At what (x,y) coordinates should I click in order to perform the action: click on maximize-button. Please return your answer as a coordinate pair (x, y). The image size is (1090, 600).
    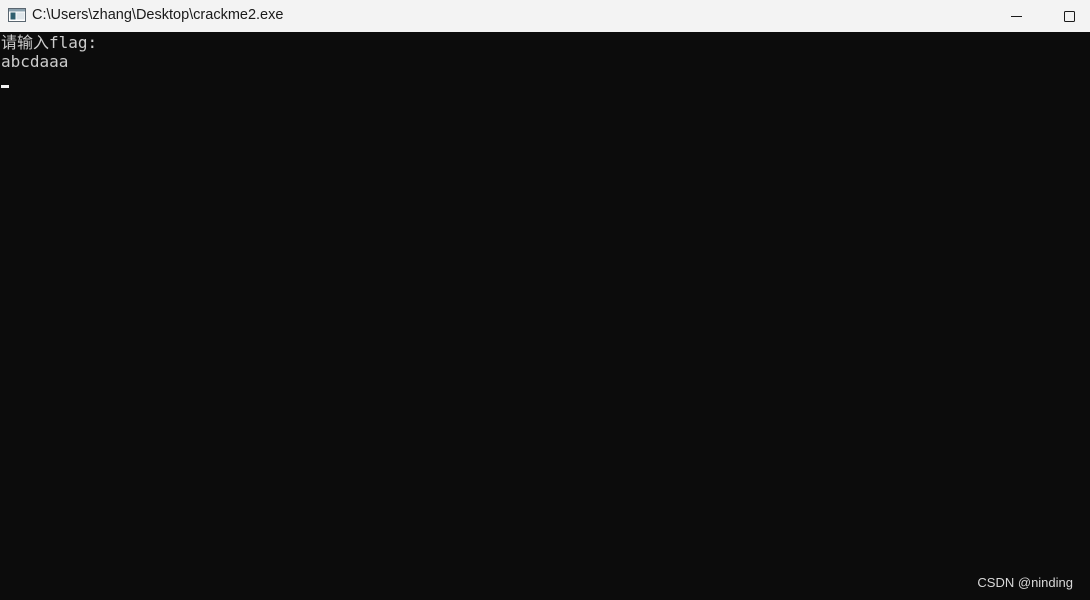
    Looking at the image, I should click on (1068, 16).